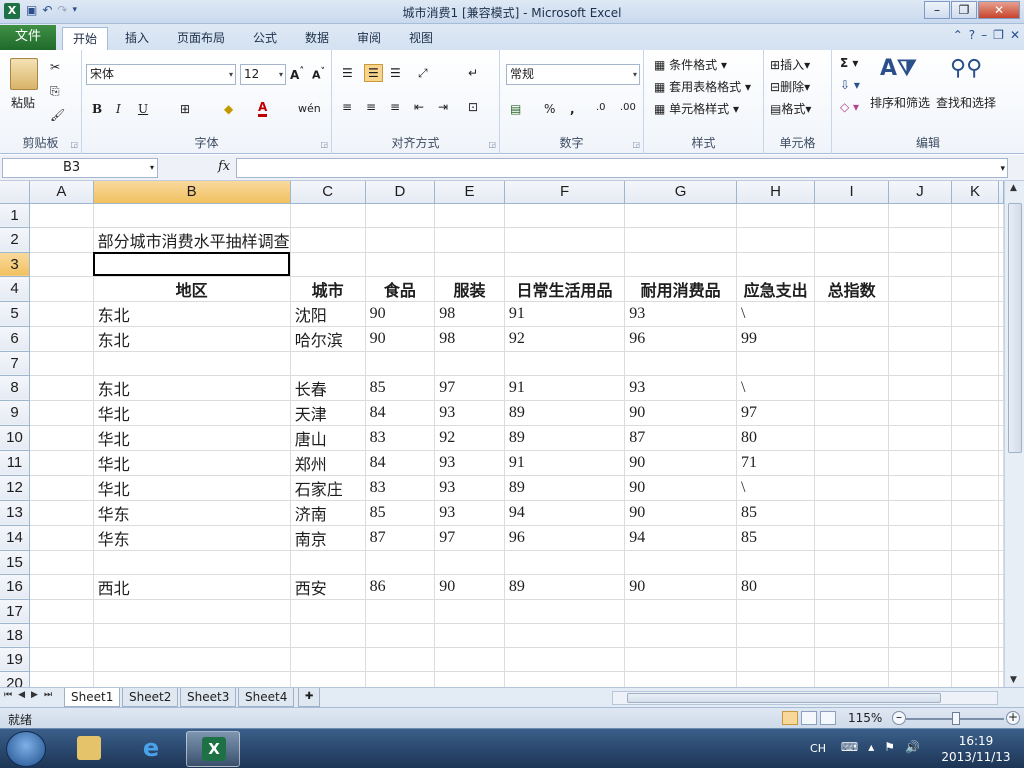 The width and height of the screenshot is (1024, 768). What do you see at coordinates (151, 749) in the screenshot?
I see `taskbar-ie: e` at bounding box center [151, 749].